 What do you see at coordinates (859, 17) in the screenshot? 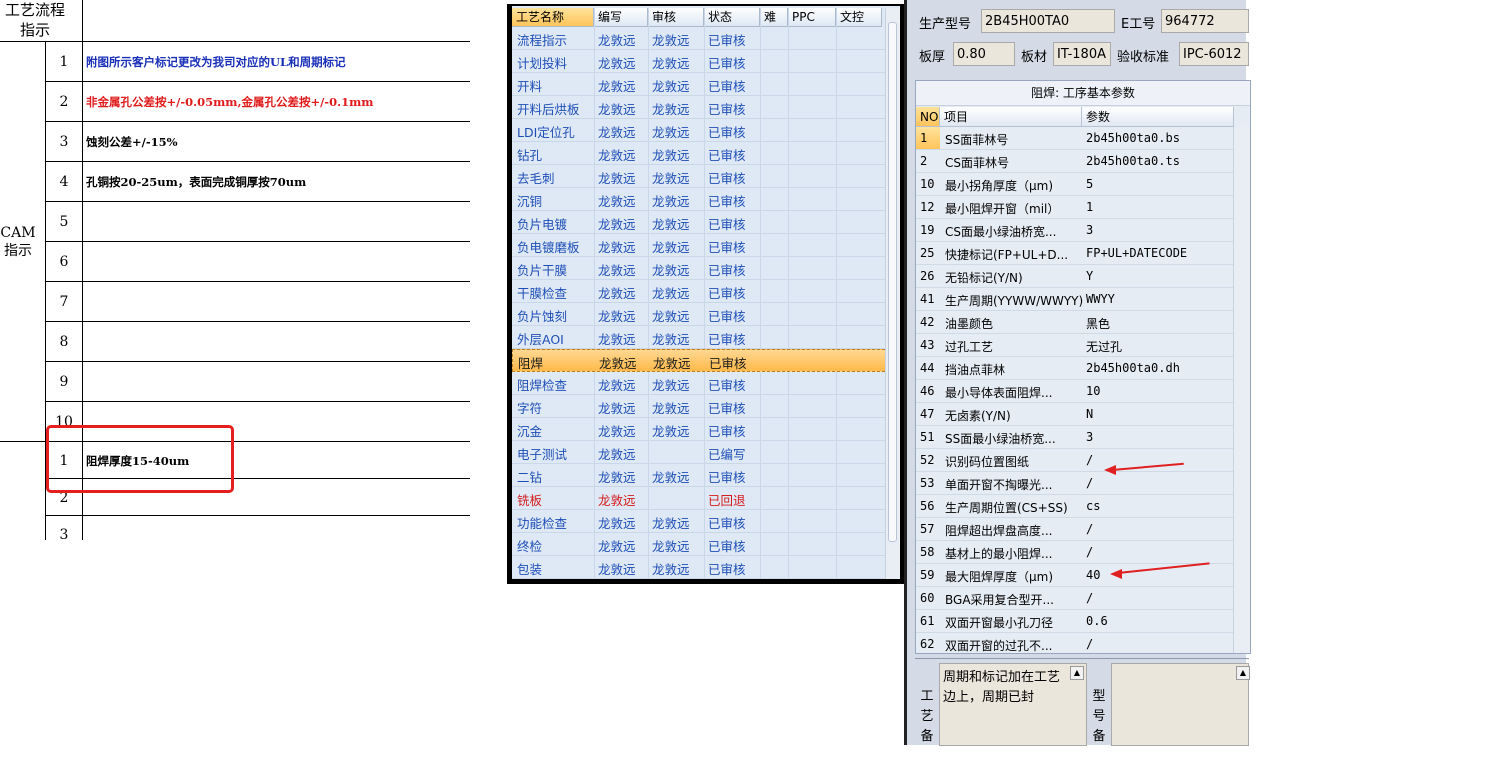
I see `process-col-header: 文控` at bounding box center [859, 17].